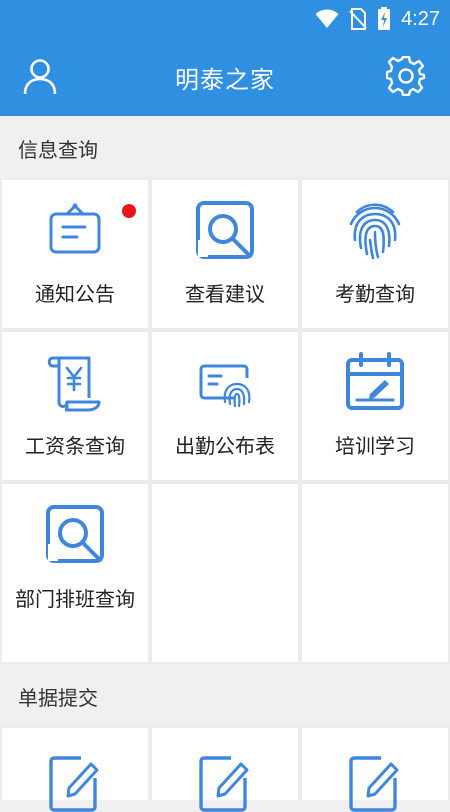  What do you see at coordinates (225, 230) in the screenshot?
I see `search-suggestion-icon` at bounding box center [225, 230].